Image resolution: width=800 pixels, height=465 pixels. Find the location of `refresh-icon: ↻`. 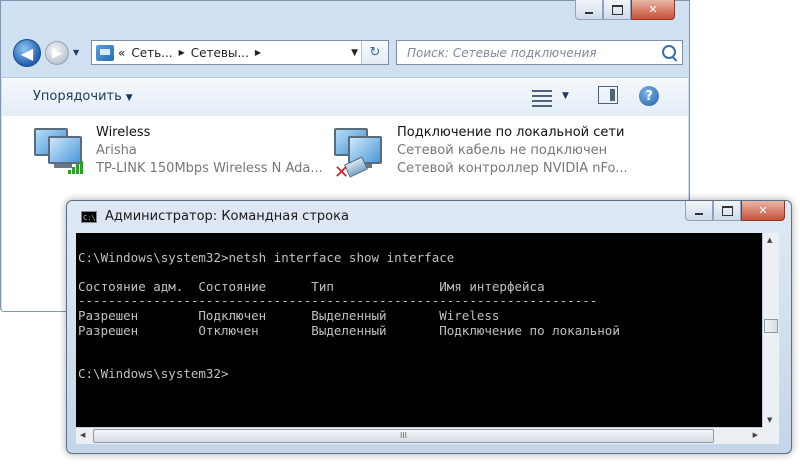

refresh-icon: ↻ is located at coordinates (375, 52).